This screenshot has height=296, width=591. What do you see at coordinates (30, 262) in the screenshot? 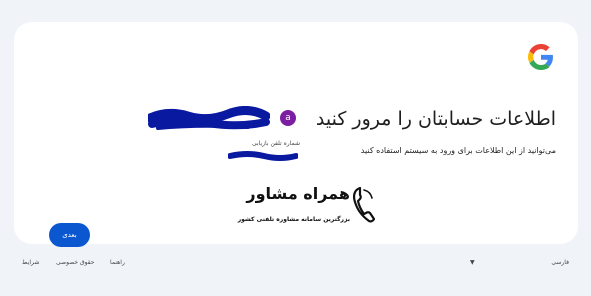
I see `terms-link: شرایط` at bounding box center [30, 262].